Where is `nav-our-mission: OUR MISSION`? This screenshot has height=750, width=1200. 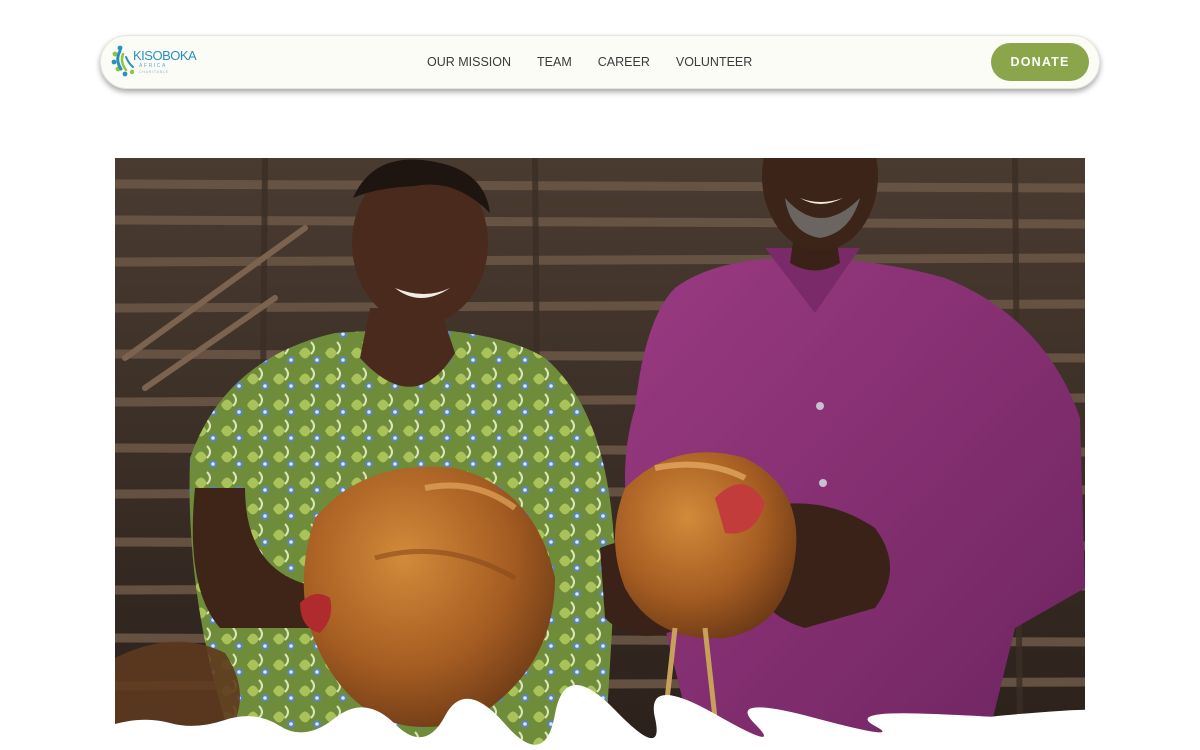 nav-our-mission: OUR MISSION is located at coordinates (469, 62).